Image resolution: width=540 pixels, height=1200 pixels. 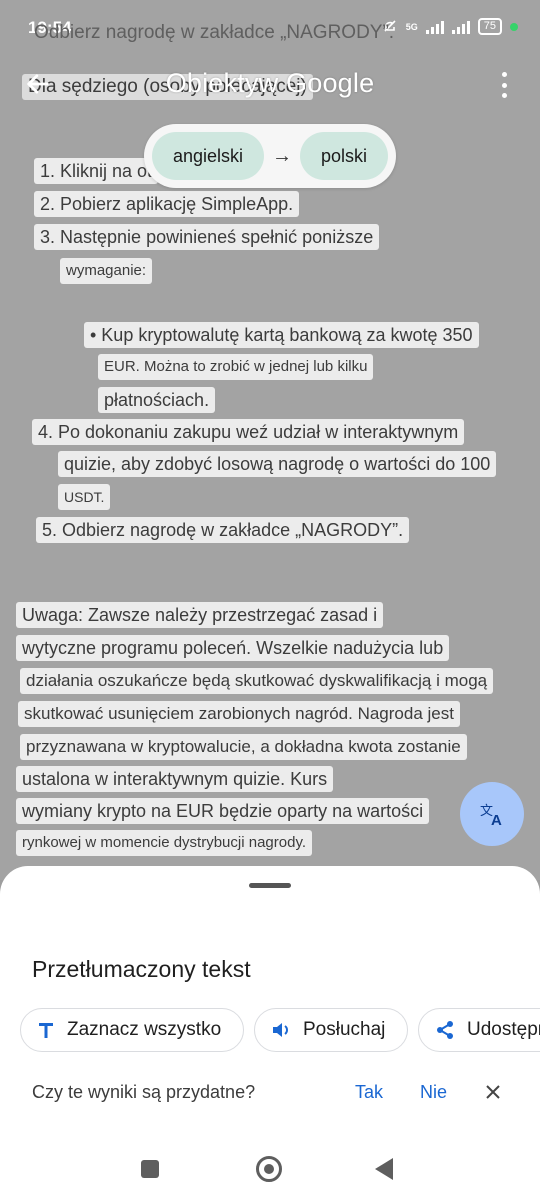 What do you see at coordinates (450, 26) in the screenshot?
I see `status-icons: 5G 75` at bounding box center [450, 26].